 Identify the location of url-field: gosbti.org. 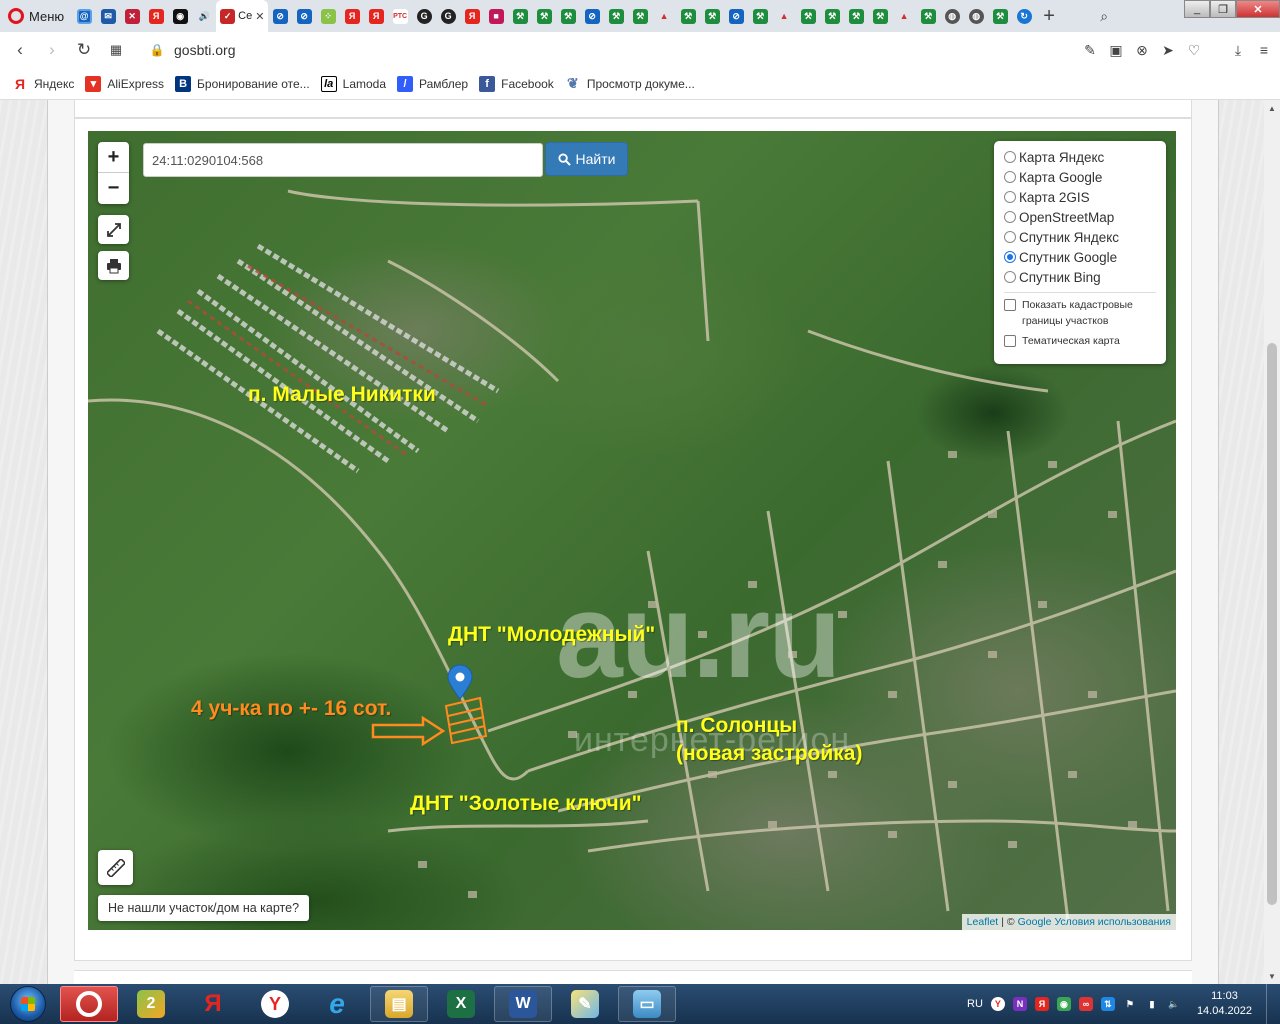
(204, 50).